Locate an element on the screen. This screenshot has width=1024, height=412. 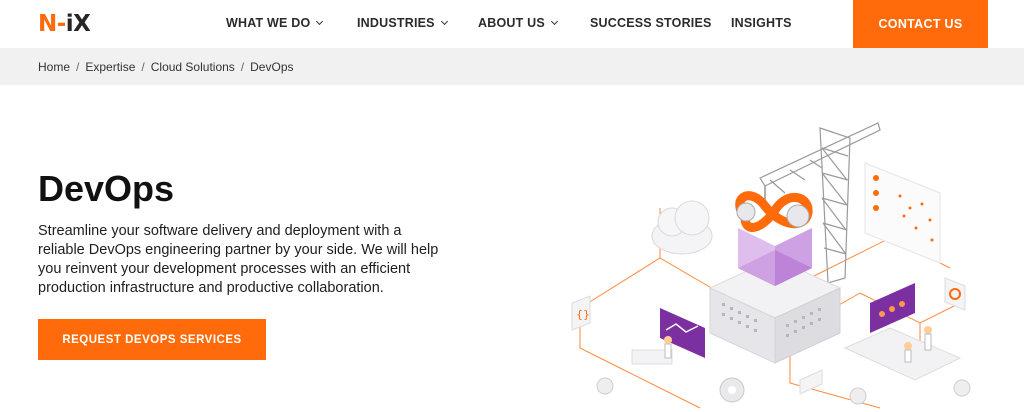
nav-label: INSIGHTS is located at coordinates (761, 23).